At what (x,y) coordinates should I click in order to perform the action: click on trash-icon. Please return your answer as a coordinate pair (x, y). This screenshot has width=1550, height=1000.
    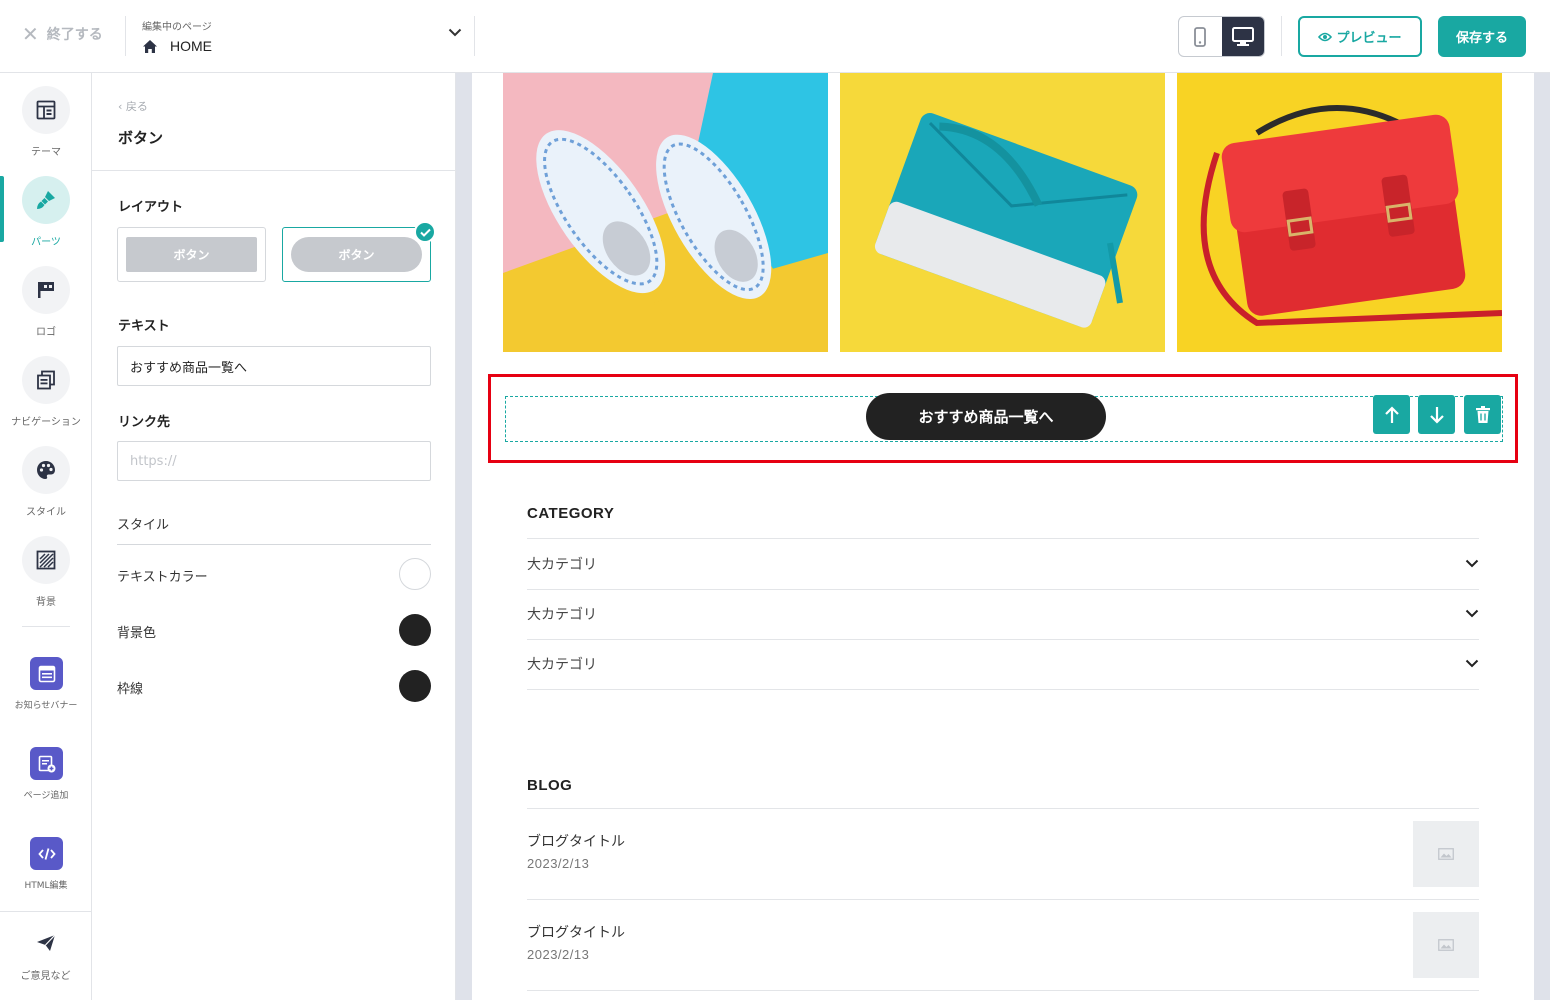
    Looking at the image, I should click on (1482, 414).